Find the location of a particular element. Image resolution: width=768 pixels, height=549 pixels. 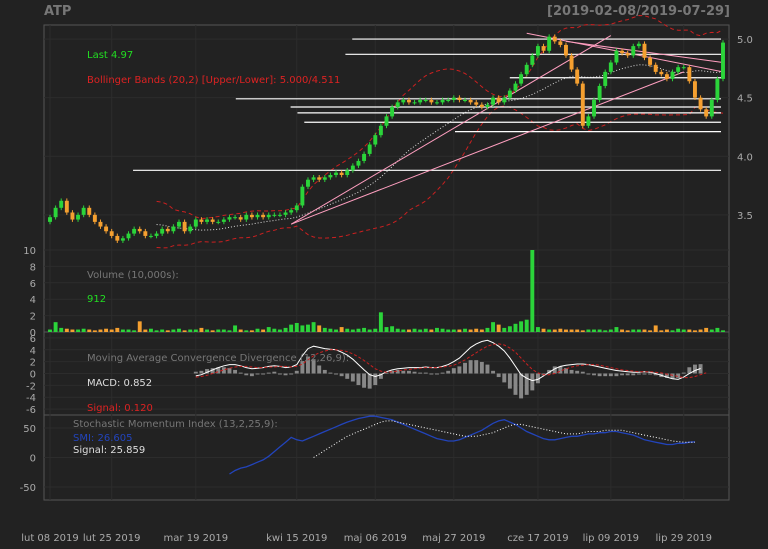

x-tick-label: maj 27 2019 is located at coordinates (453, 538).